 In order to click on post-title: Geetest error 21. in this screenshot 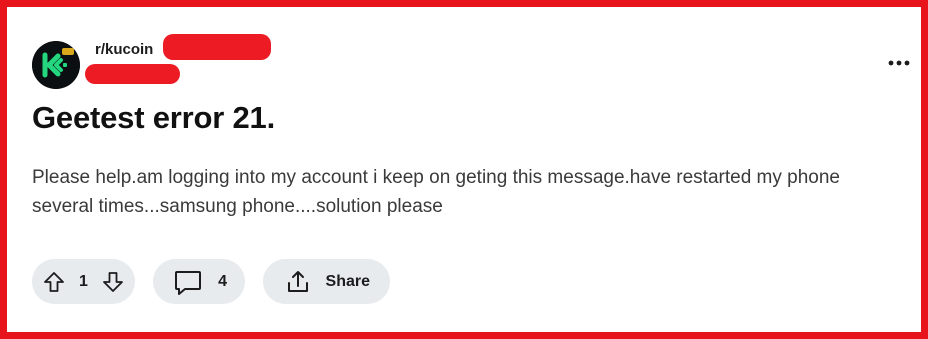, I will do `click(153, 118)`.